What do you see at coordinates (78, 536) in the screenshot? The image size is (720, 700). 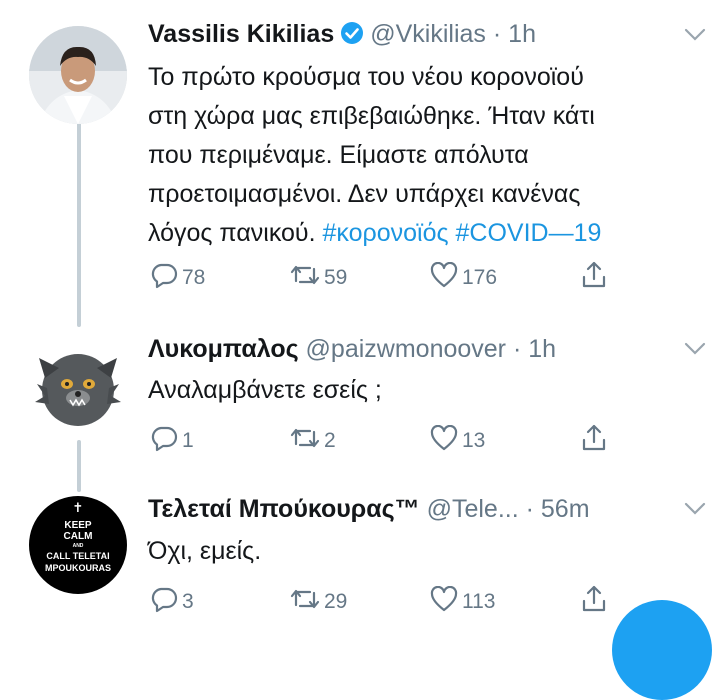 I see `avatar-text: CALM` at bounding box center [78, 536].